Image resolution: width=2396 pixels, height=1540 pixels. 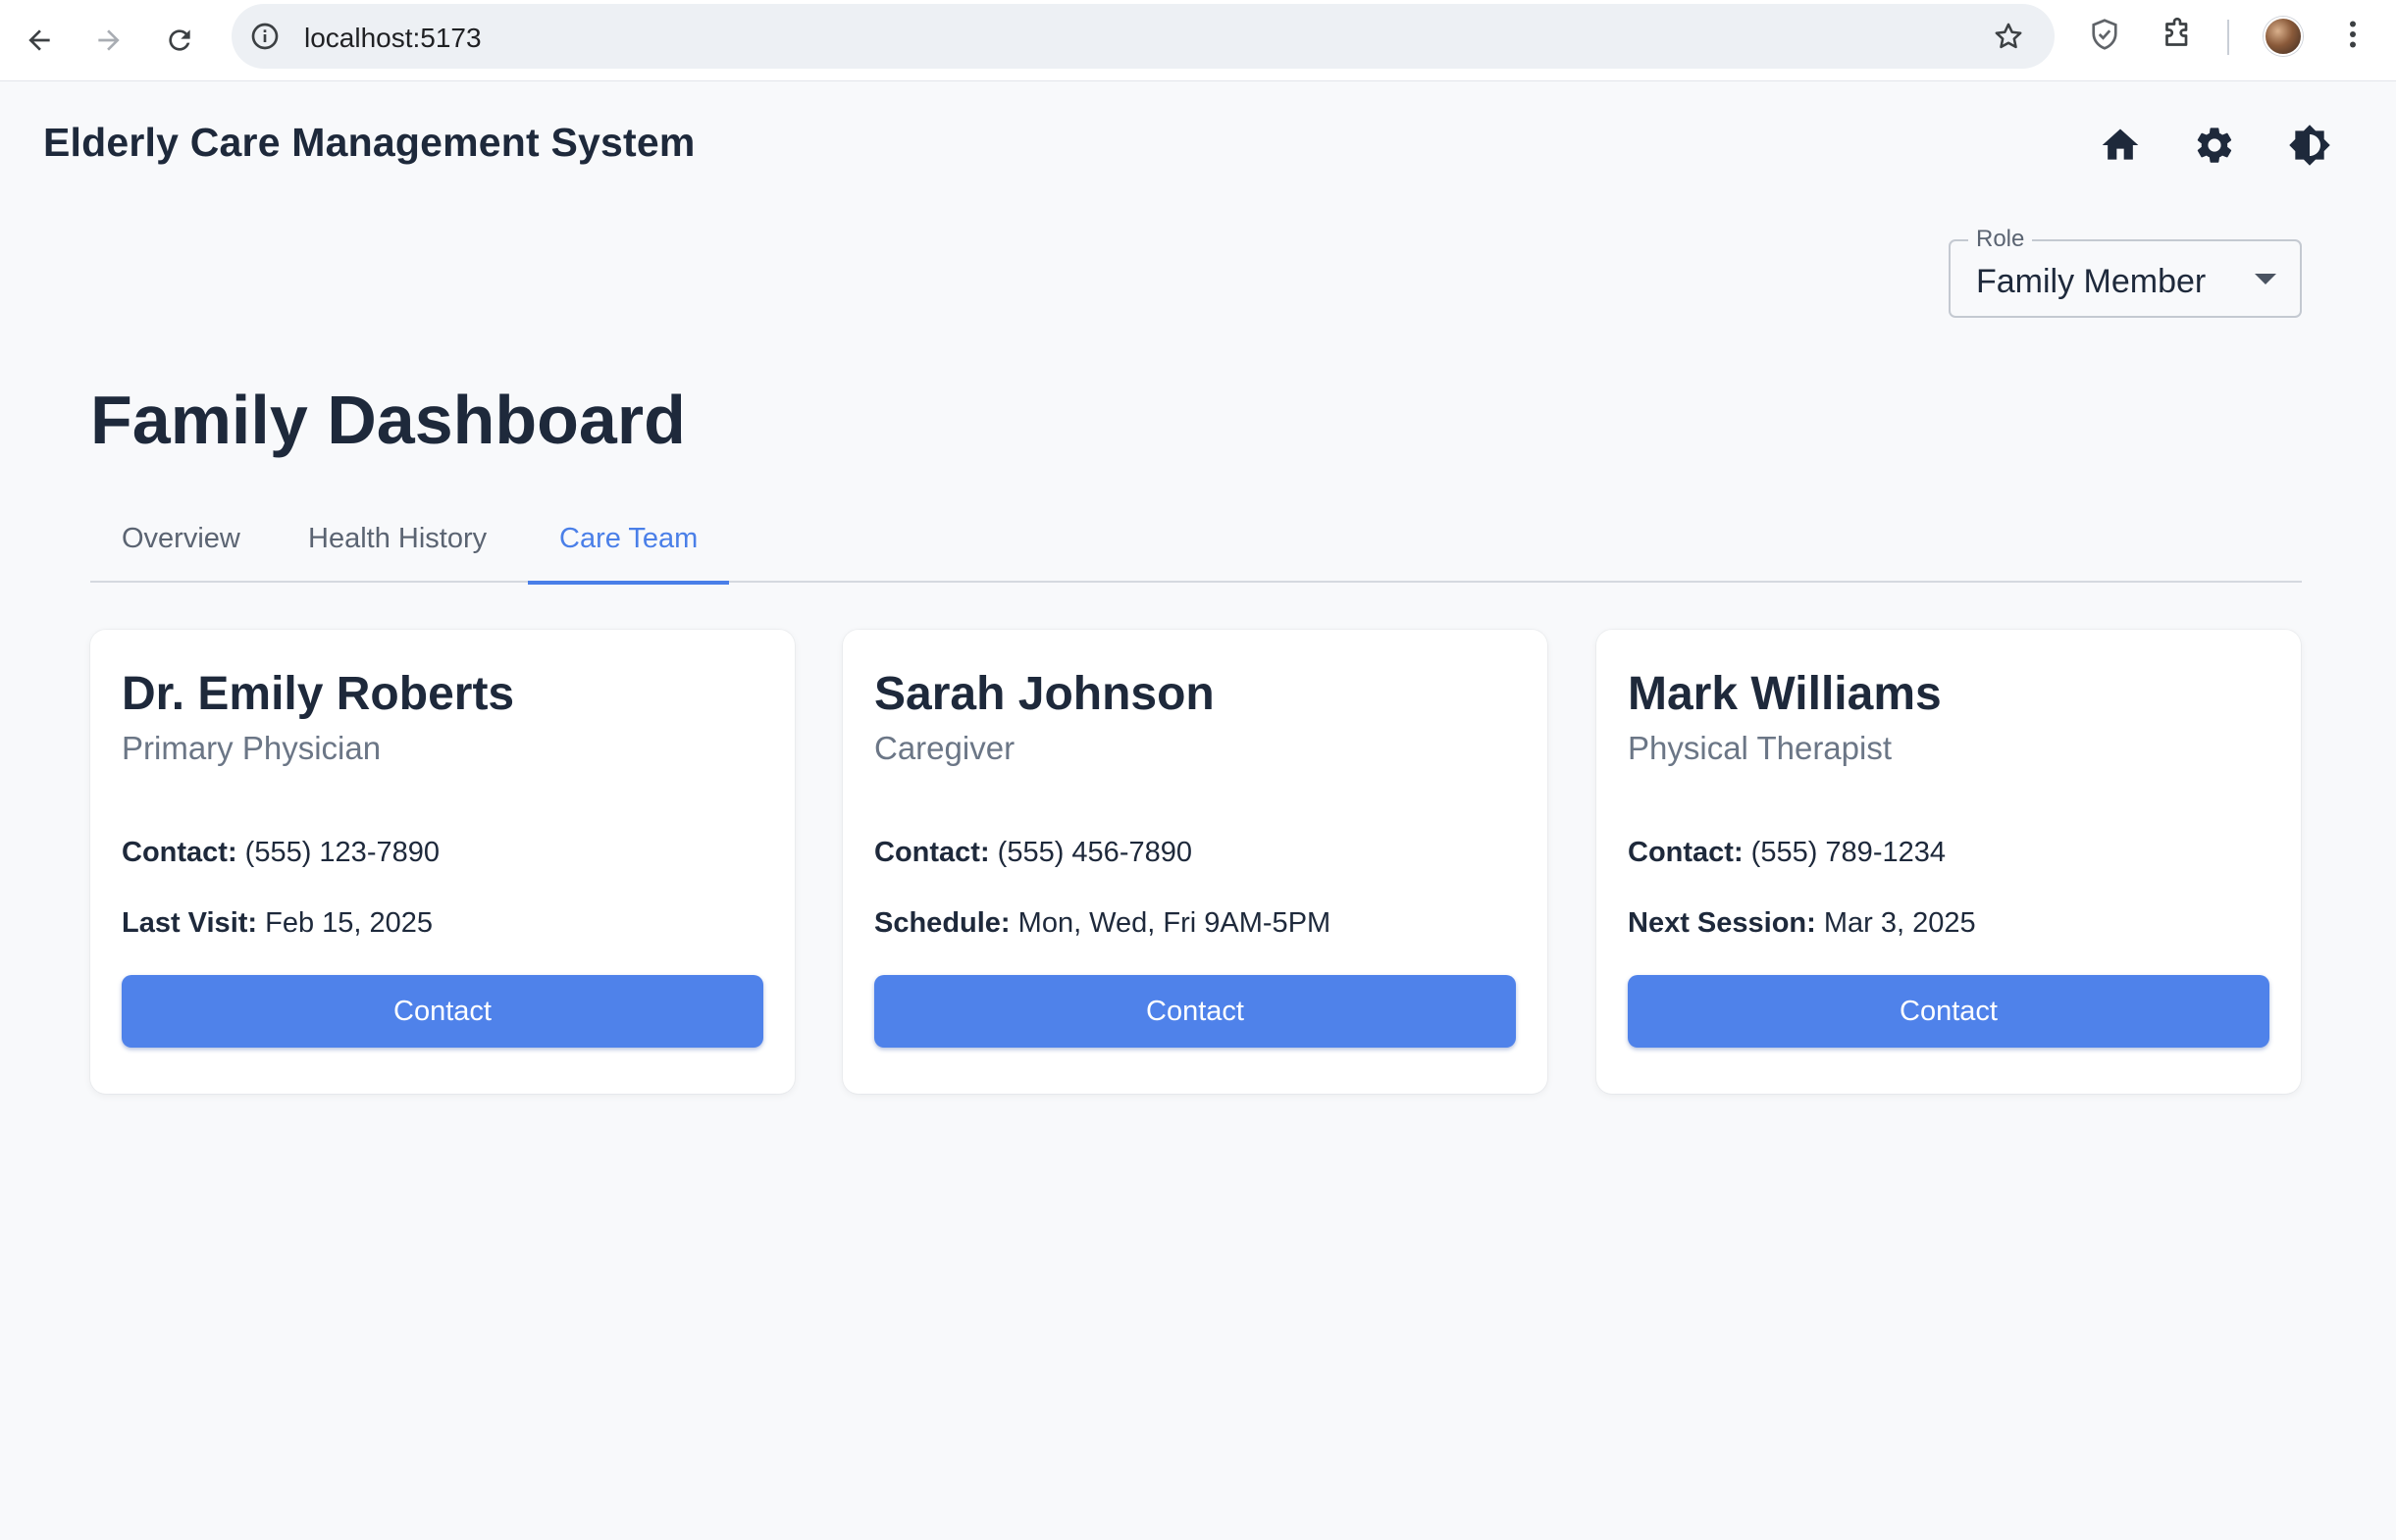 I want to click on field-label: Last Visit:, so click(x=190, y=923).